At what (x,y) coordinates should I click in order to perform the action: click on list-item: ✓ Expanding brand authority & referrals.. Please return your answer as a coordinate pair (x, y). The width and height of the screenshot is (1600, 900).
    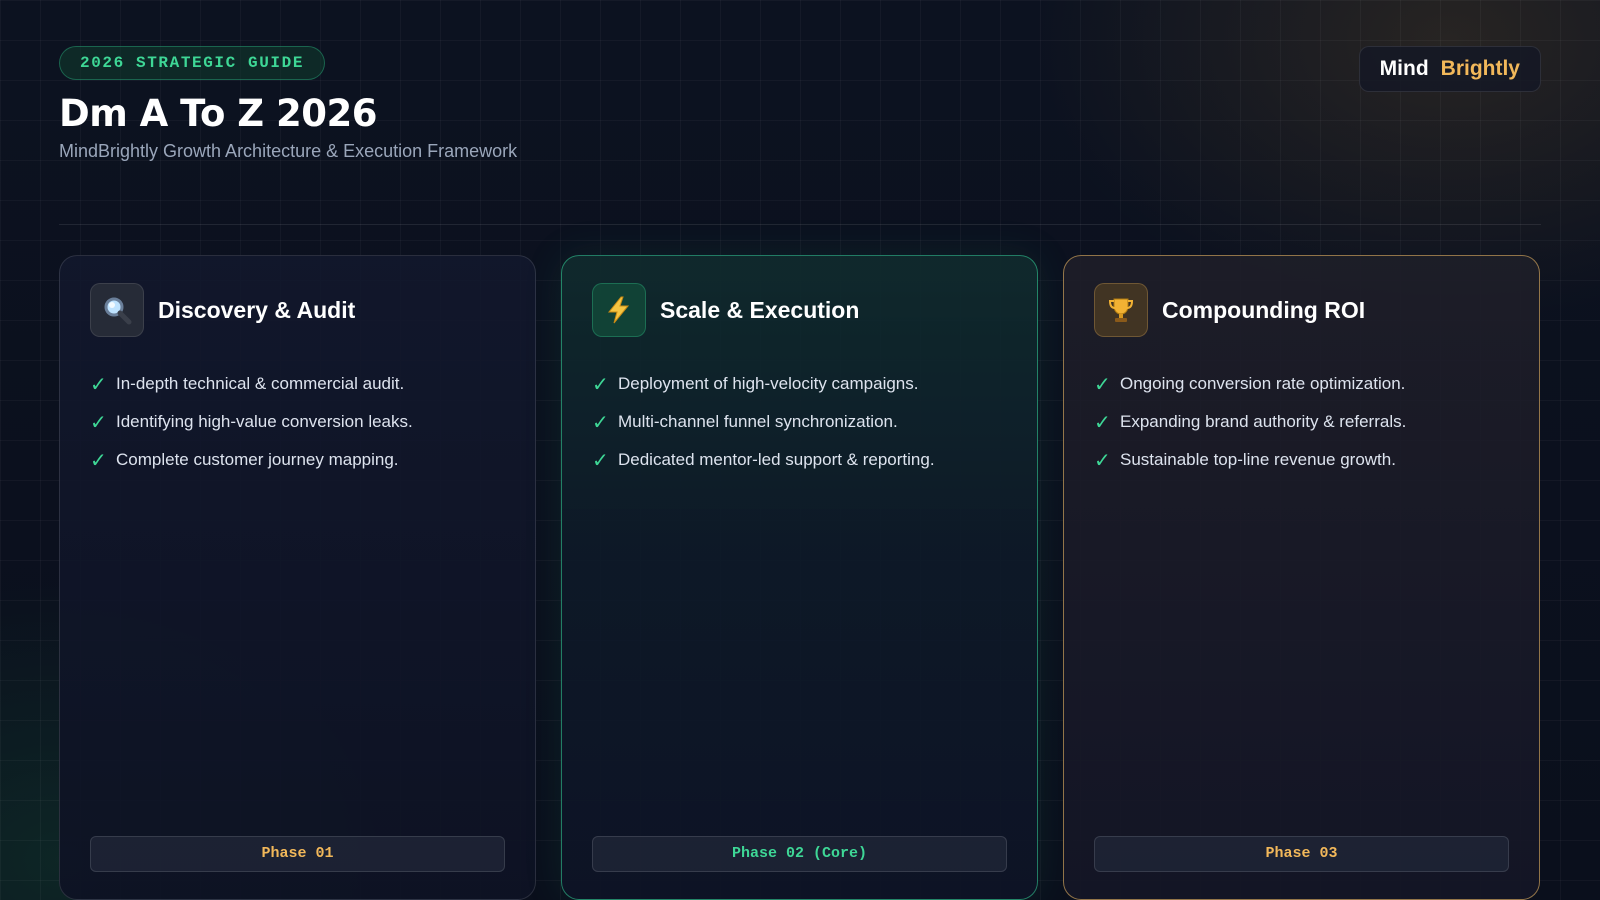
    Looking at the image, I should click on (1301, 422).